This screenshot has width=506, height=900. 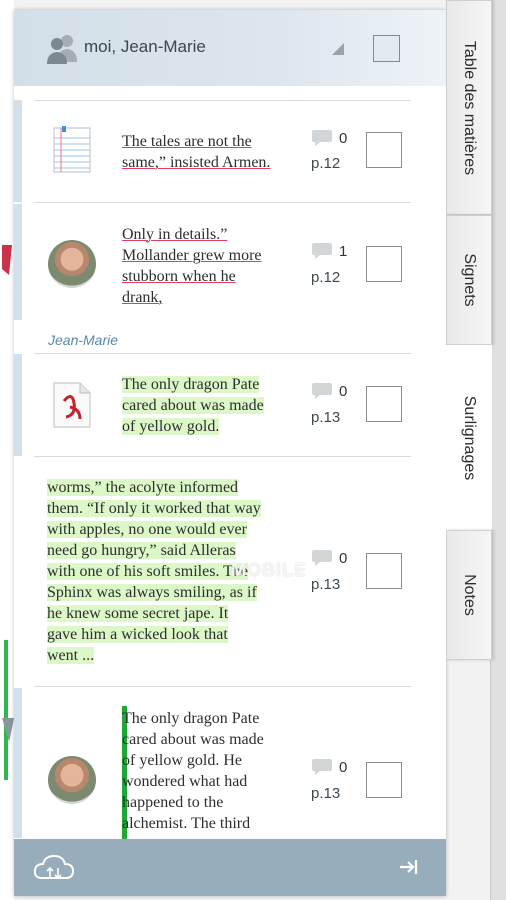 I want to click on panel-header: moi, Jean-Marie, so click(x=230, y=48).